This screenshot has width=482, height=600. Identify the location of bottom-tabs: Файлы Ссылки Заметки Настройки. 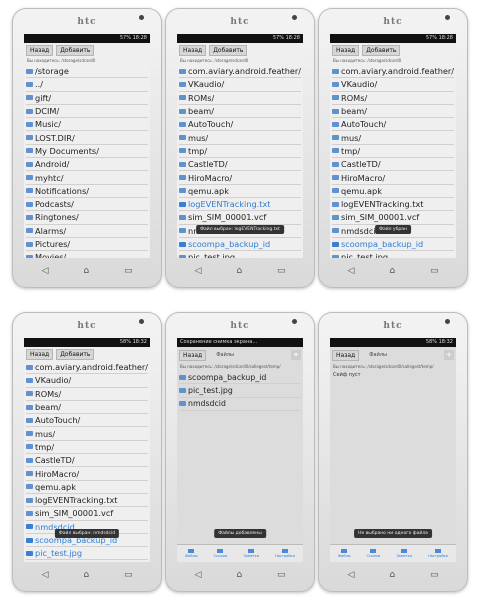
(393, 553).